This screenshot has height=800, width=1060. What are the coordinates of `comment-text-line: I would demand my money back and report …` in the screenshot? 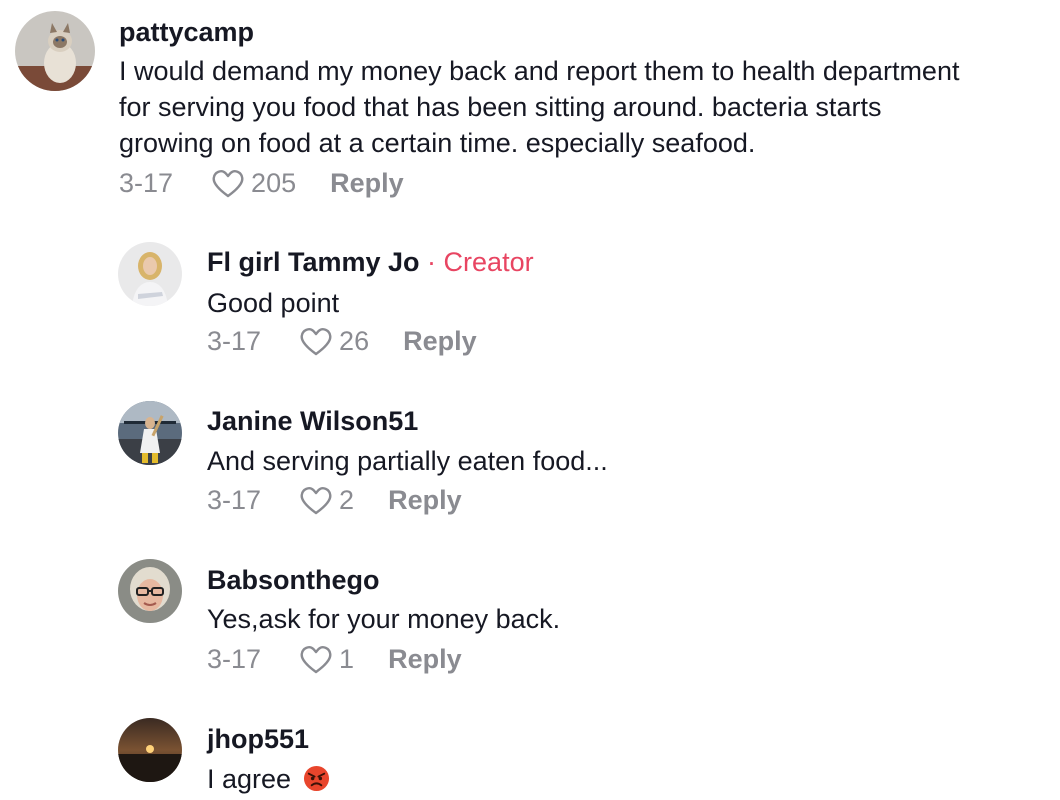 It's located at (539, 71).